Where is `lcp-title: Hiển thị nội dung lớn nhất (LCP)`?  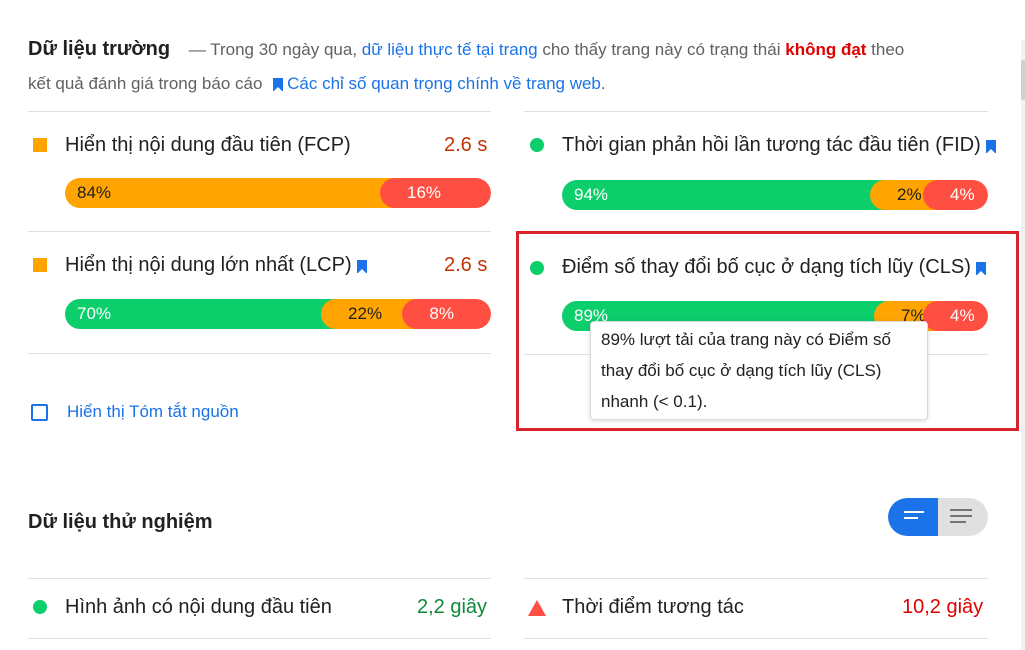
lcp-title: Hiển thị nội dung lớn nhất (LCP) is located at coordinates (218, 265).